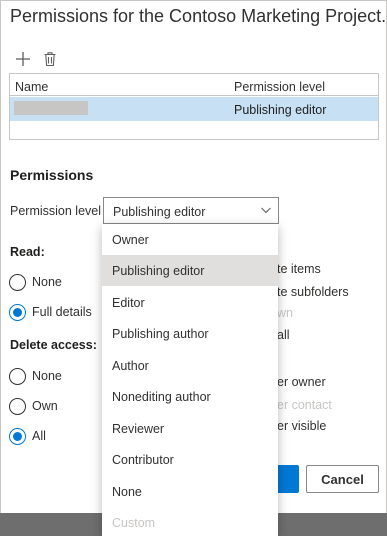  I want to click on column-header-permission-level: Permission level, so click(279, 87).